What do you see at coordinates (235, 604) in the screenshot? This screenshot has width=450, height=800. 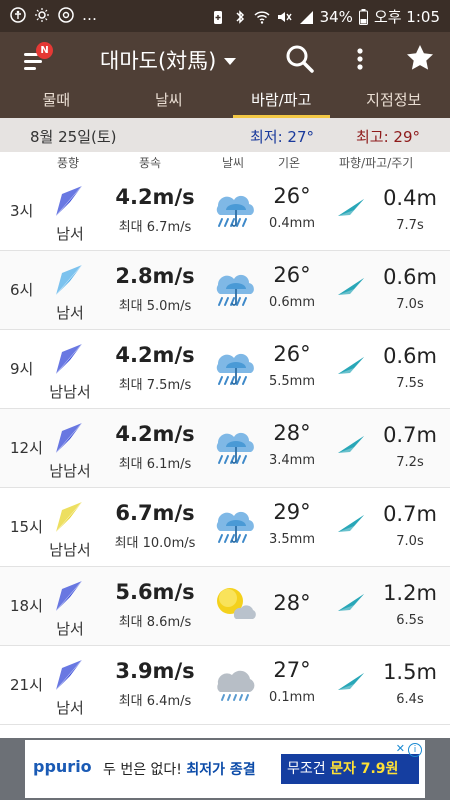 I see `sun-cloud-icon` at bounding box center [235, 604].